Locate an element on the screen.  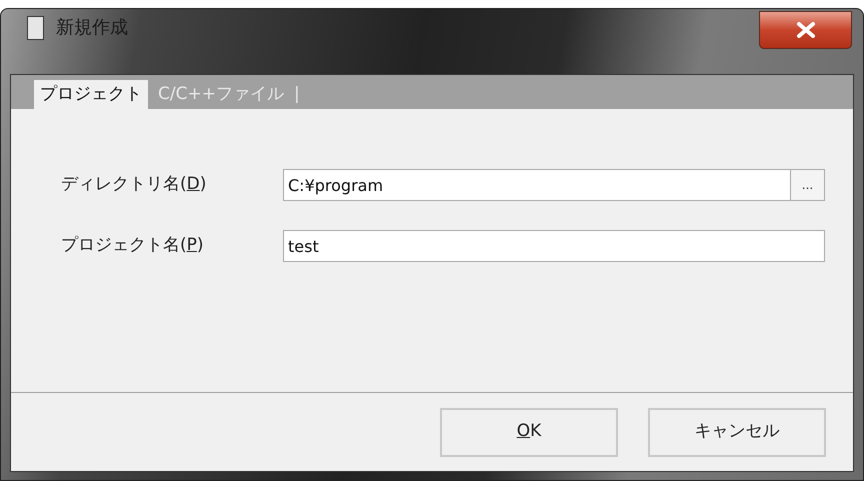
text-field: C:¥program is located at coordinates (537, 185).